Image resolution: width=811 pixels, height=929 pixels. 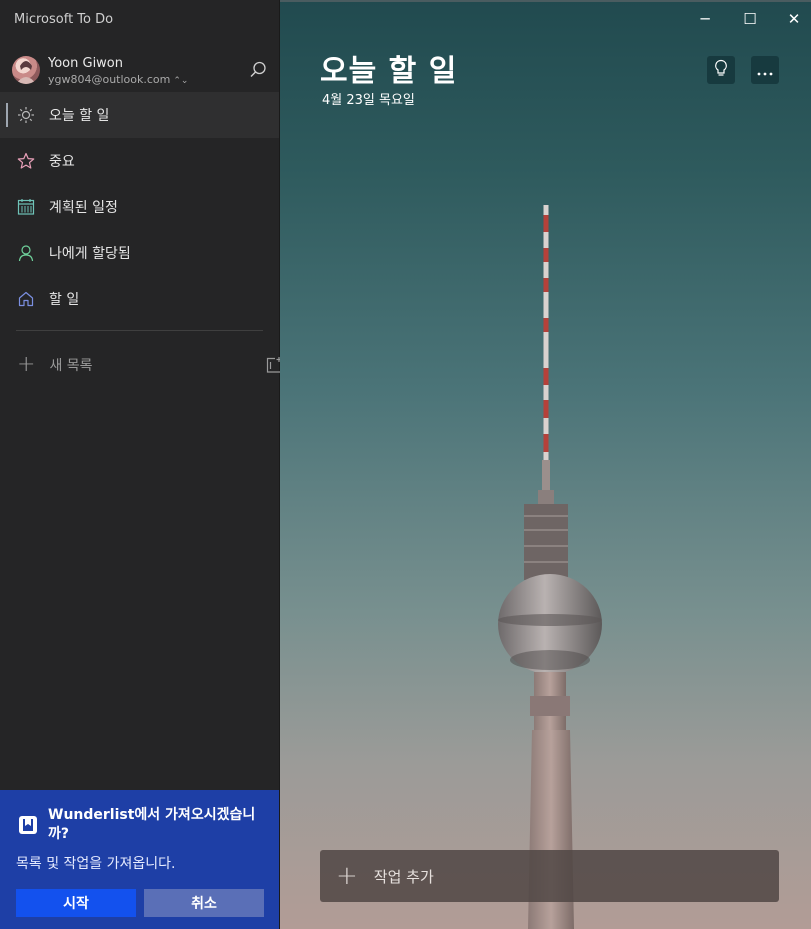 What do you see at coordinates (750, 19) in the screenshot?
I see `maximize-button: ☐` at bounding box center [750, 19].